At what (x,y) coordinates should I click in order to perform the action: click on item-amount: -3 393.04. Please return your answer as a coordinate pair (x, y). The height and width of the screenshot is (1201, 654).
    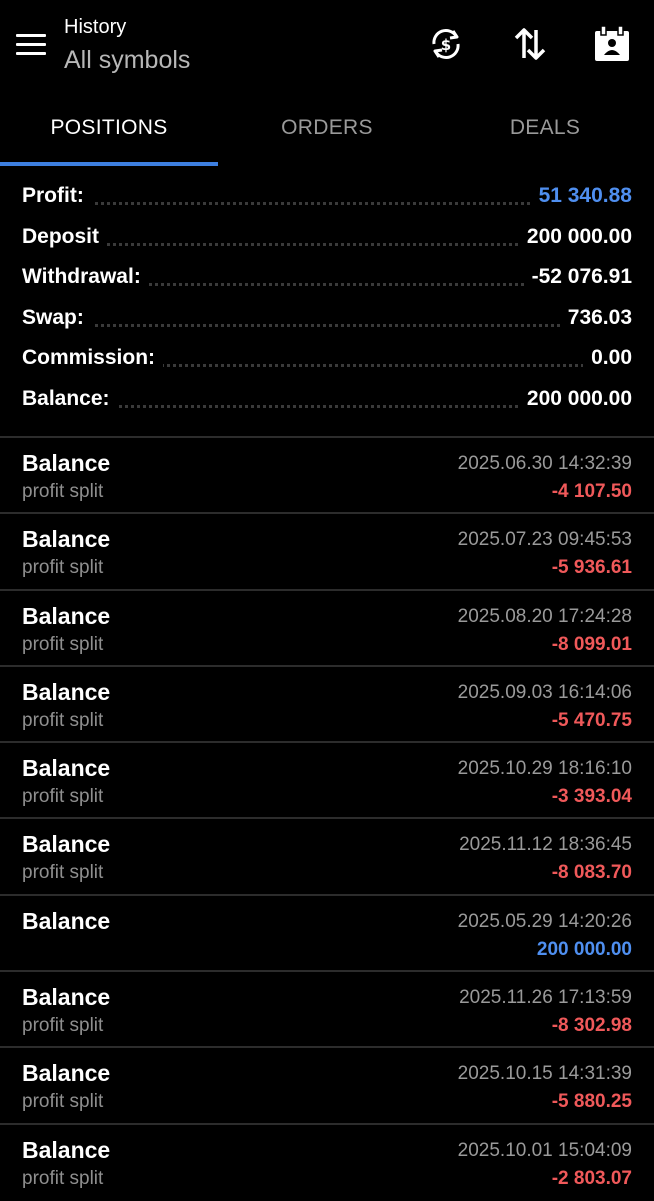
    Looking at the image, I should click on (591, 797).